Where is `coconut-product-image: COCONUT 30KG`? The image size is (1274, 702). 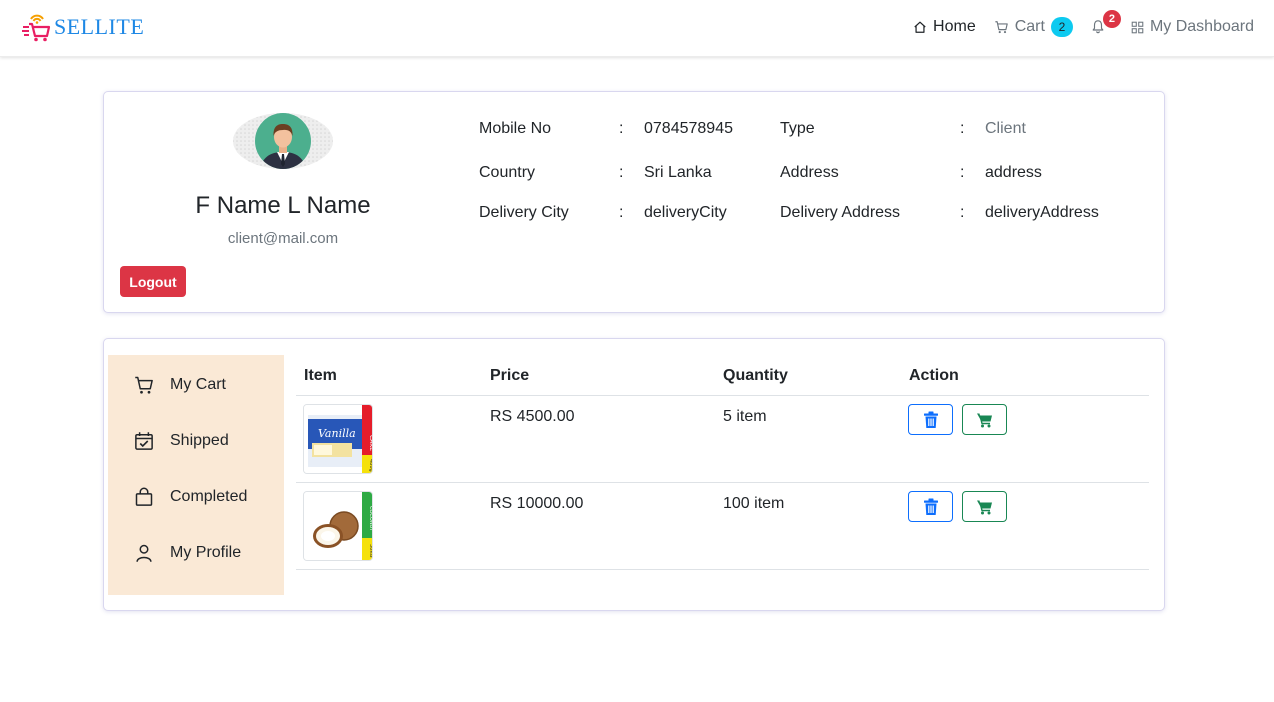
coconut-product-image: COCONUT 30KG is located at coordinates (338, 526).